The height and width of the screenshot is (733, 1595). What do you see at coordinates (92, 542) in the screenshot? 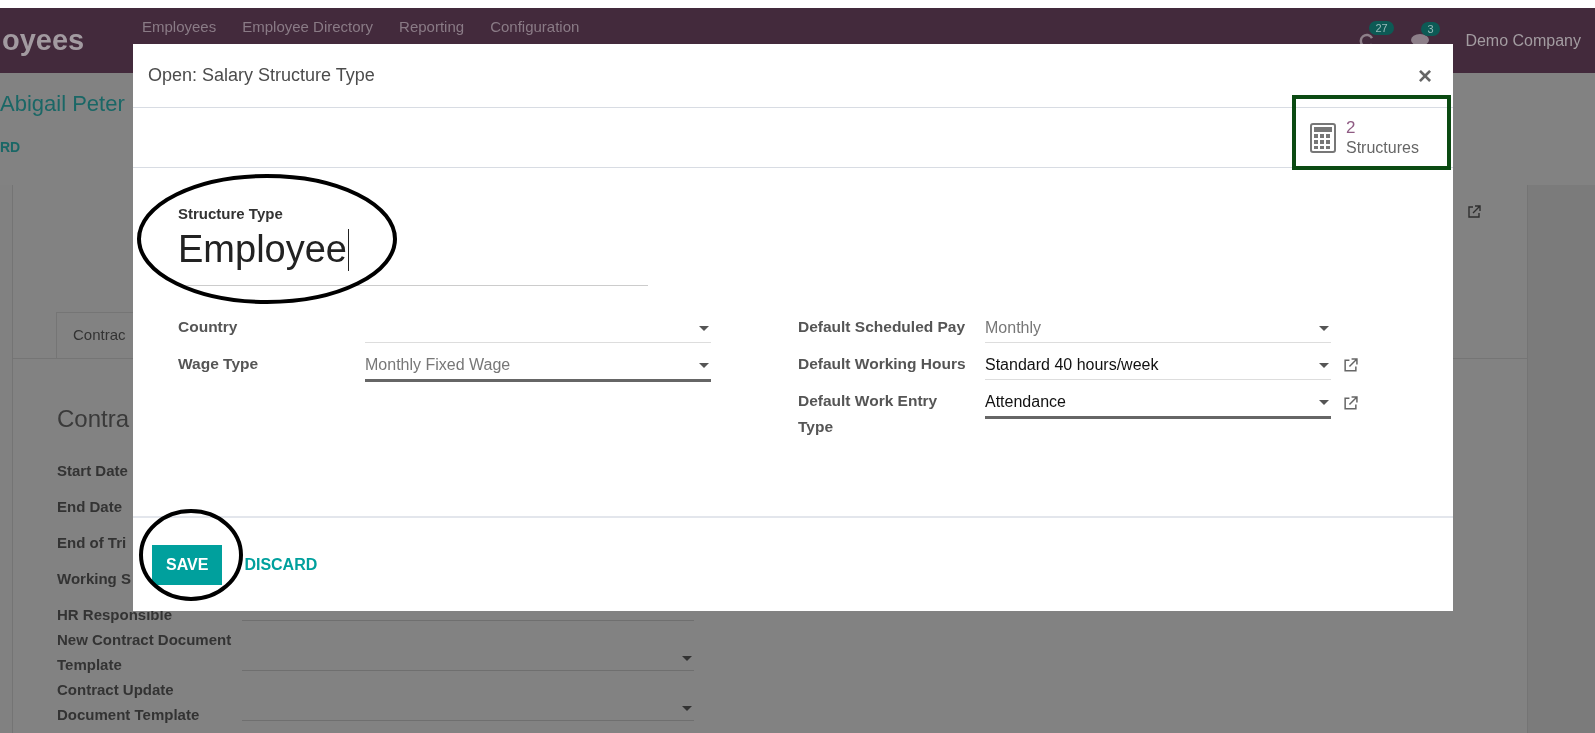
I see `field-label: End of Tri` at bounding box center [92, 542].